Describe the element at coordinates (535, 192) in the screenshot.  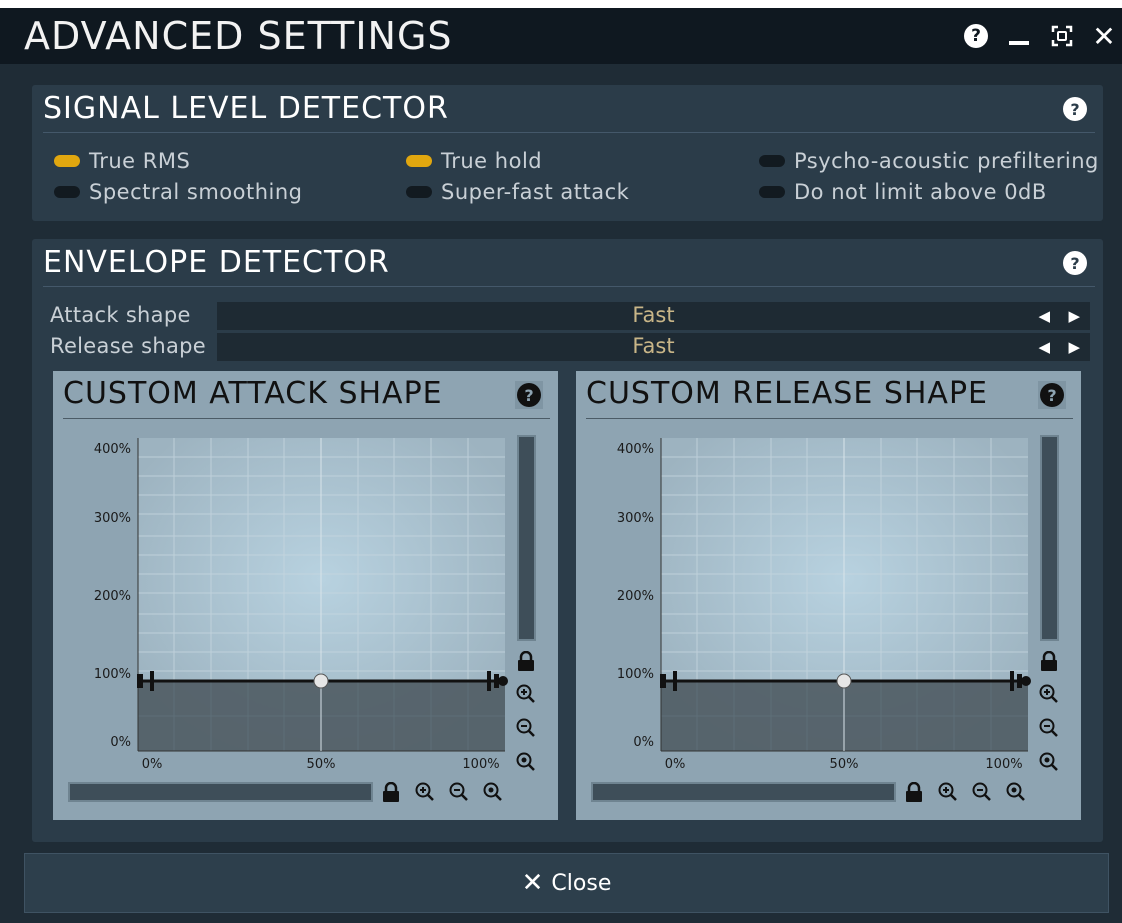
I see `toggle-label: Super-fast attack` at that location.